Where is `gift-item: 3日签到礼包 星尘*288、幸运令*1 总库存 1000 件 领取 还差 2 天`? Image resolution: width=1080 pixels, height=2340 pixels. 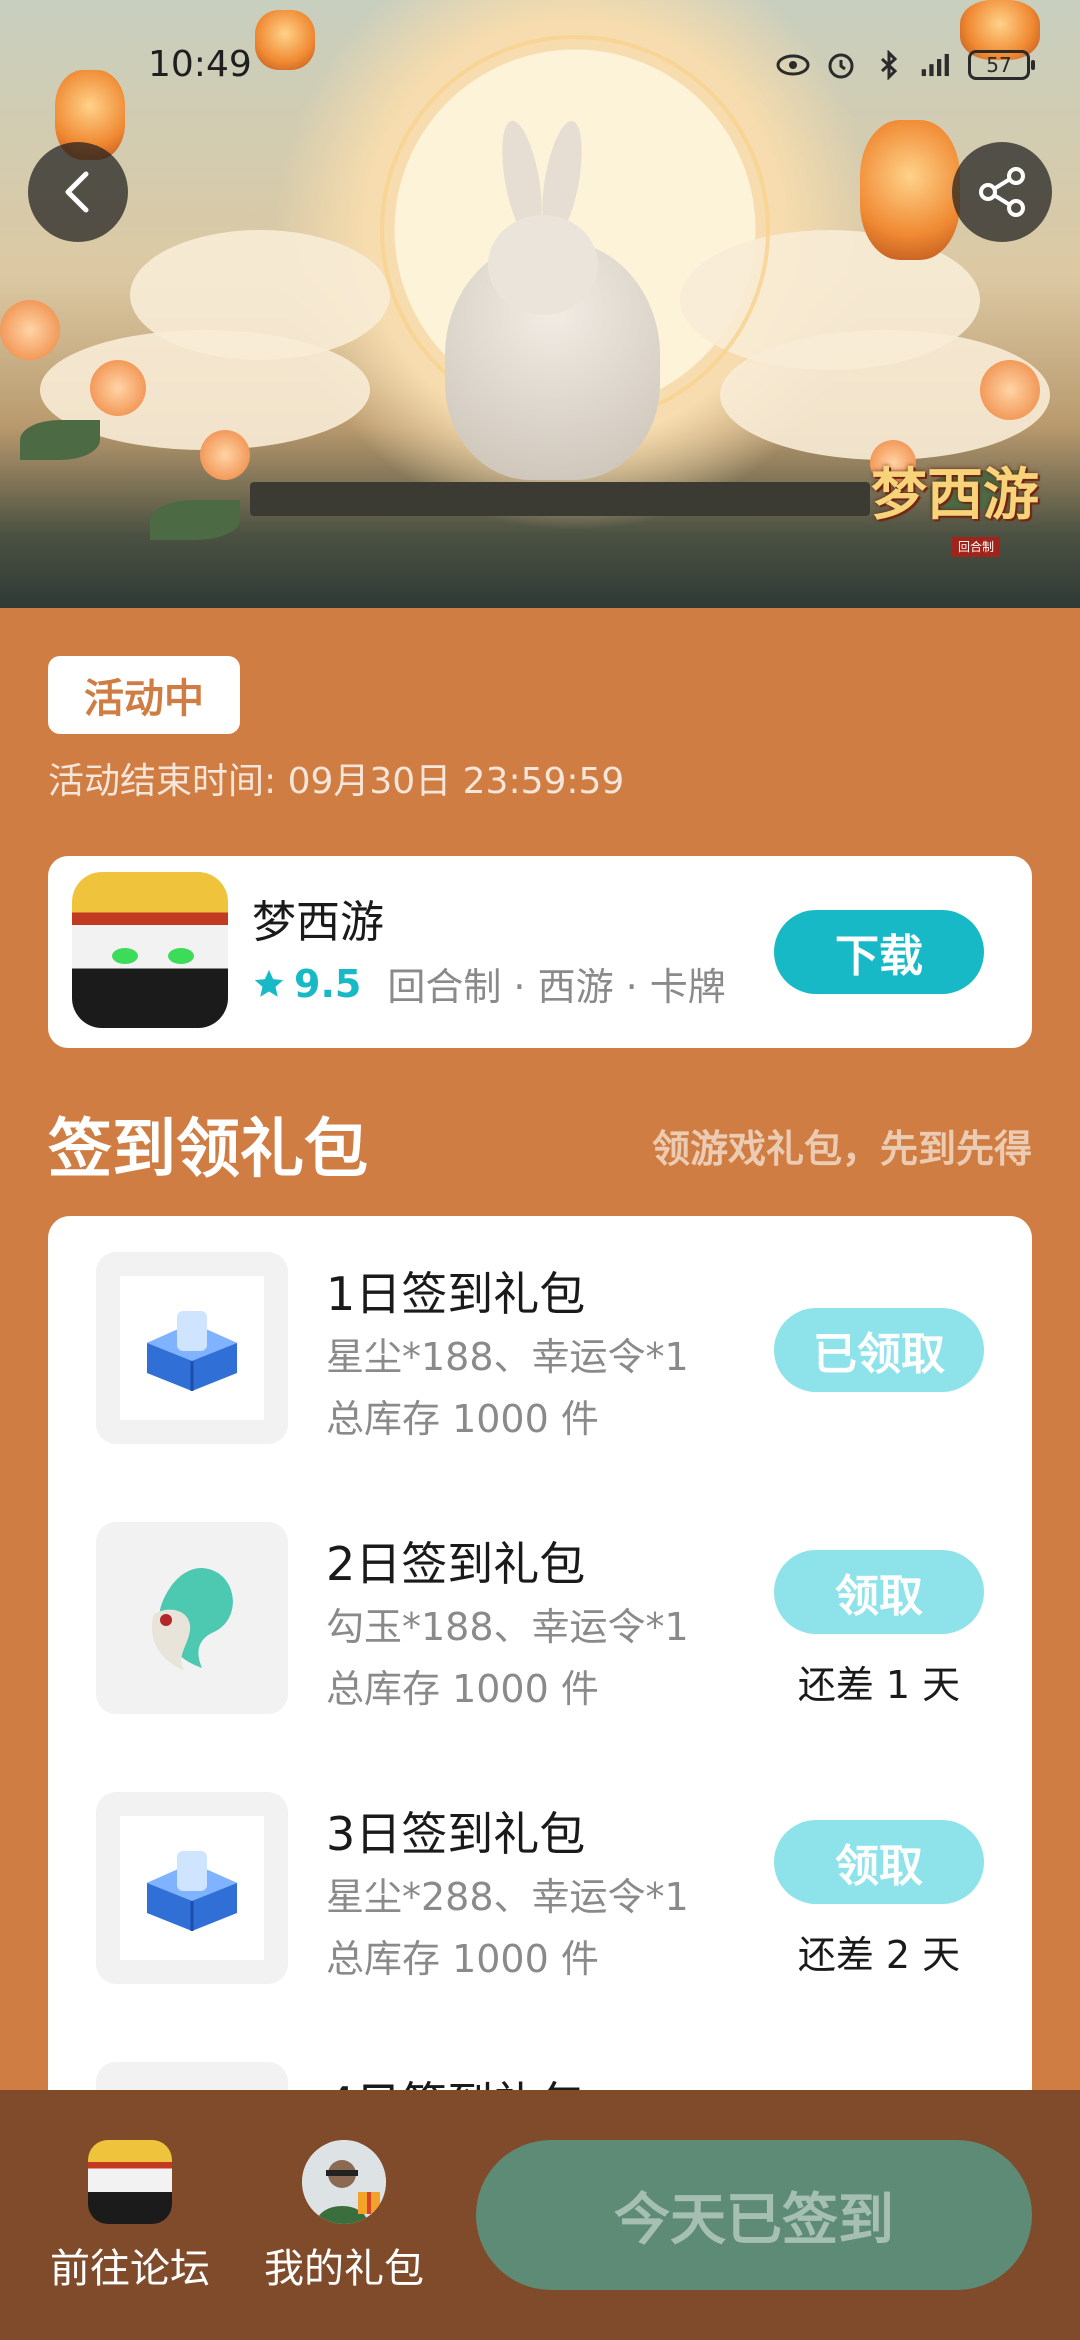 gift-item: 3日签到礼包 星尘*288、幸运令*1 总库存 1000 件 领取 还差 2 天 is located at coordinates (540, 1870).